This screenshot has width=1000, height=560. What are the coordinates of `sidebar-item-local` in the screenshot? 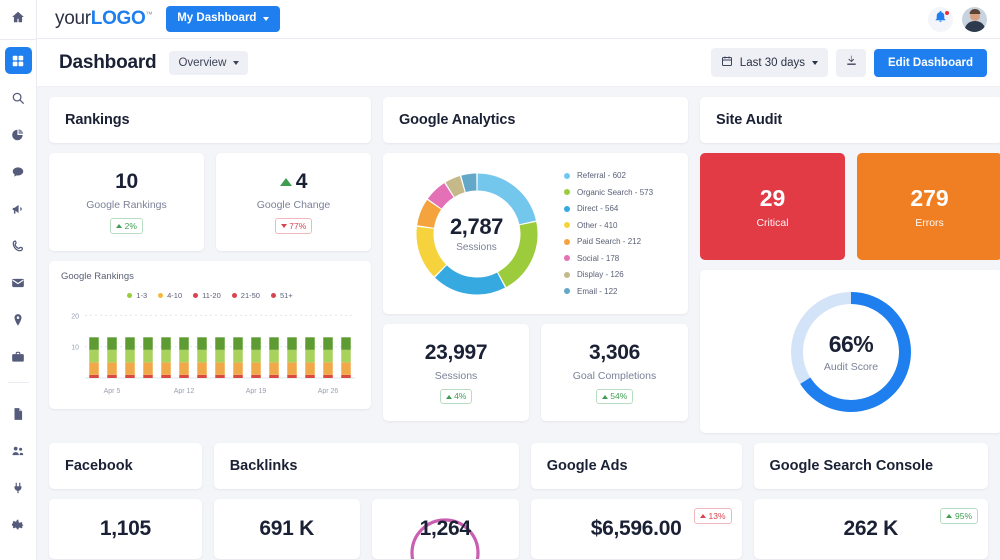 It's located at (18, 319).